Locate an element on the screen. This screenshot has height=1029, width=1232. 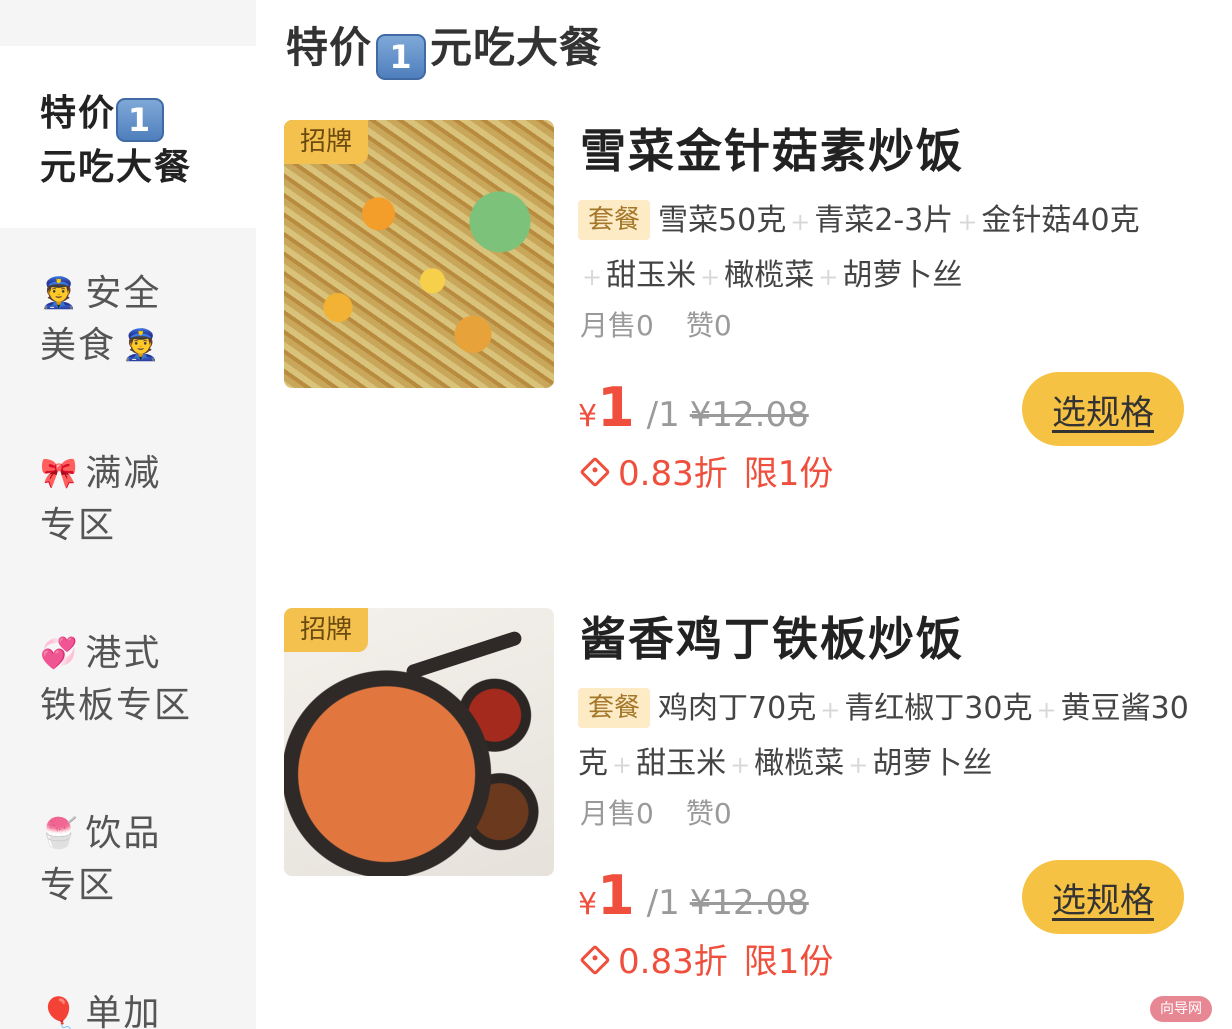
shaved-ice-icon: 🍧 is located at coordinates (60, 833).